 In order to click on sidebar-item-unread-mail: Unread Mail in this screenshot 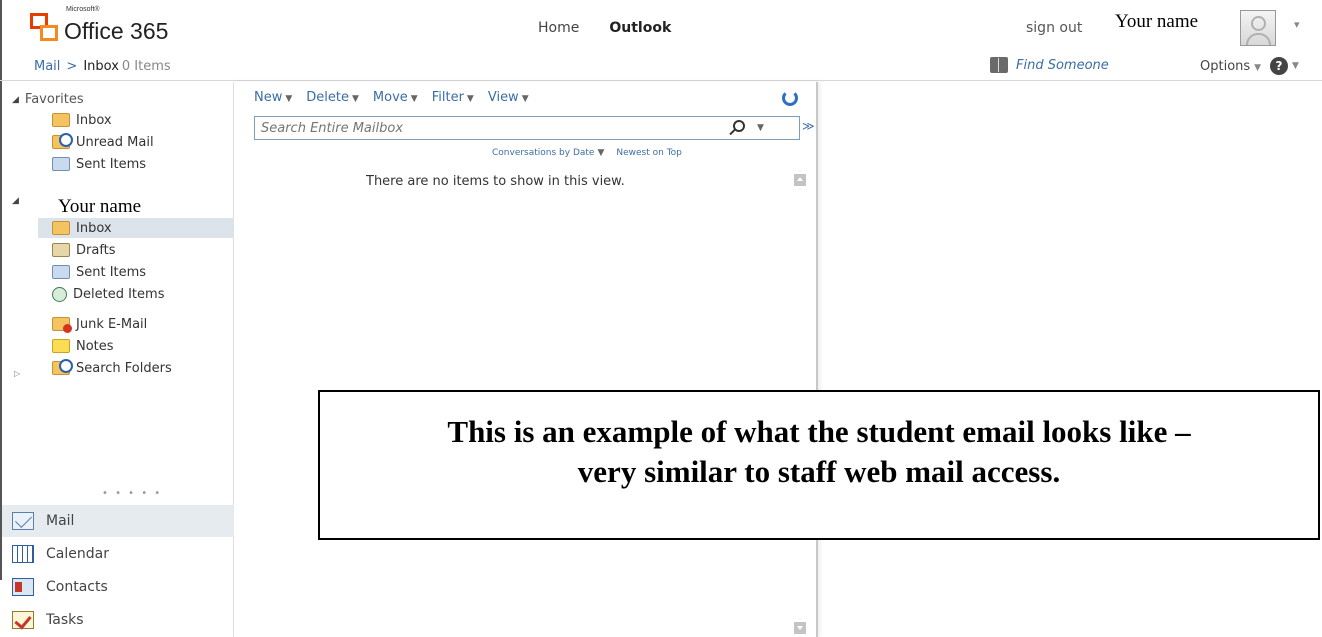, I will do `click(142, 142)`.